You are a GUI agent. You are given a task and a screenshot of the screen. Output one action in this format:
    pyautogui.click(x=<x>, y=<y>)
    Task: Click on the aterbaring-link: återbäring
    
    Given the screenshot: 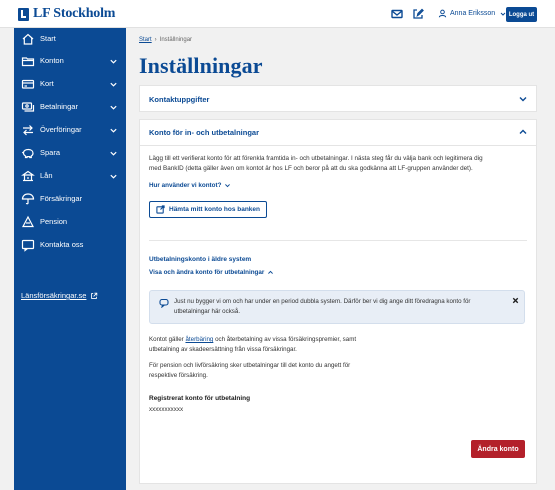 What is the action you would take?
    pyautogui.click(x=199, y=339)
    